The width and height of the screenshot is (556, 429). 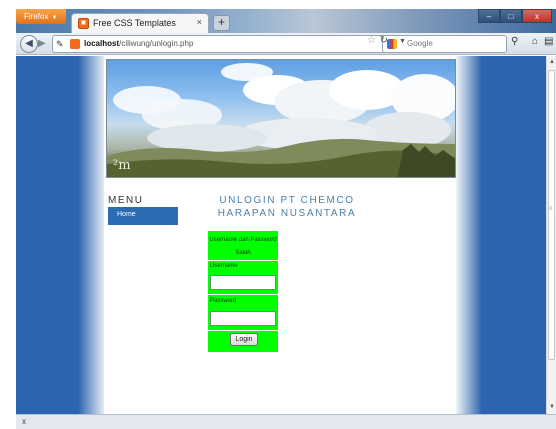 I want to click on status-bar: x, so click(x=286, y=421).